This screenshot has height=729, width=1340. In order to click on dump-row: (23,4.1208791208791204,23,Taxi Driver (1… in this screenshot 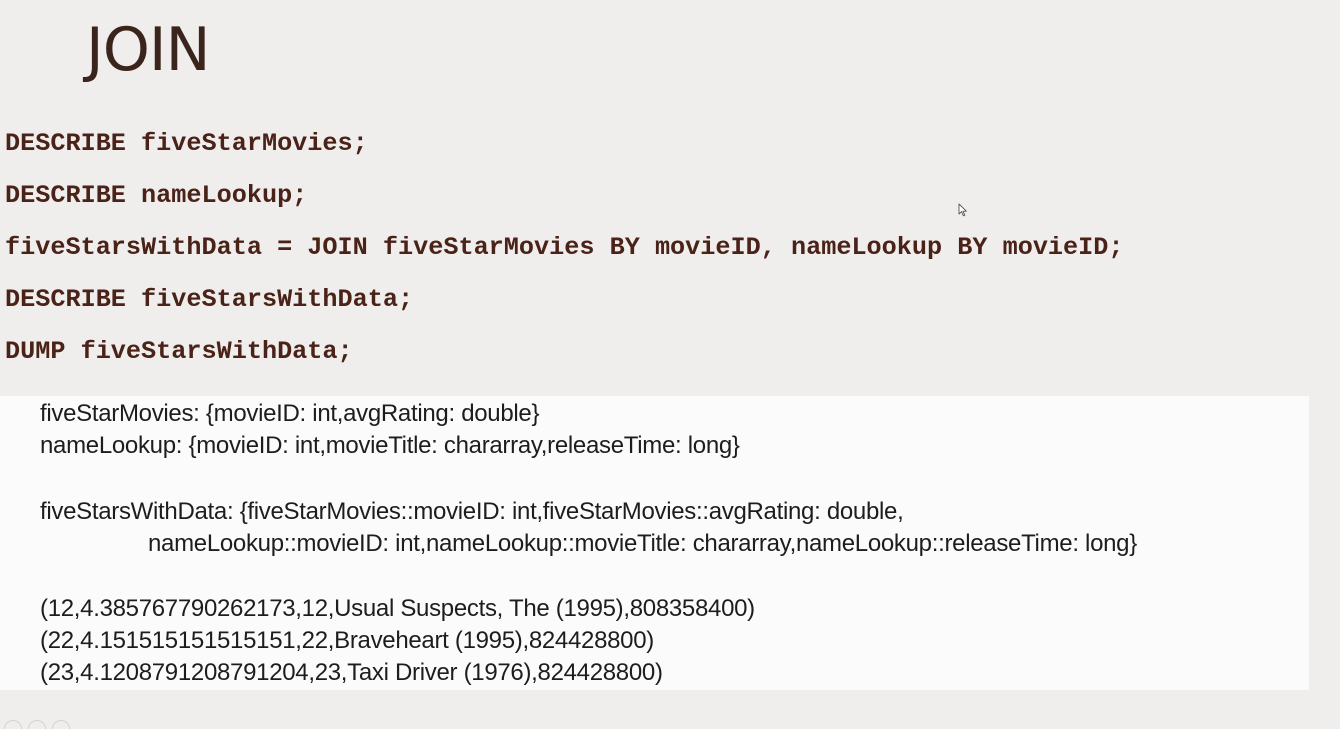, I will do `click(351, 672)`.